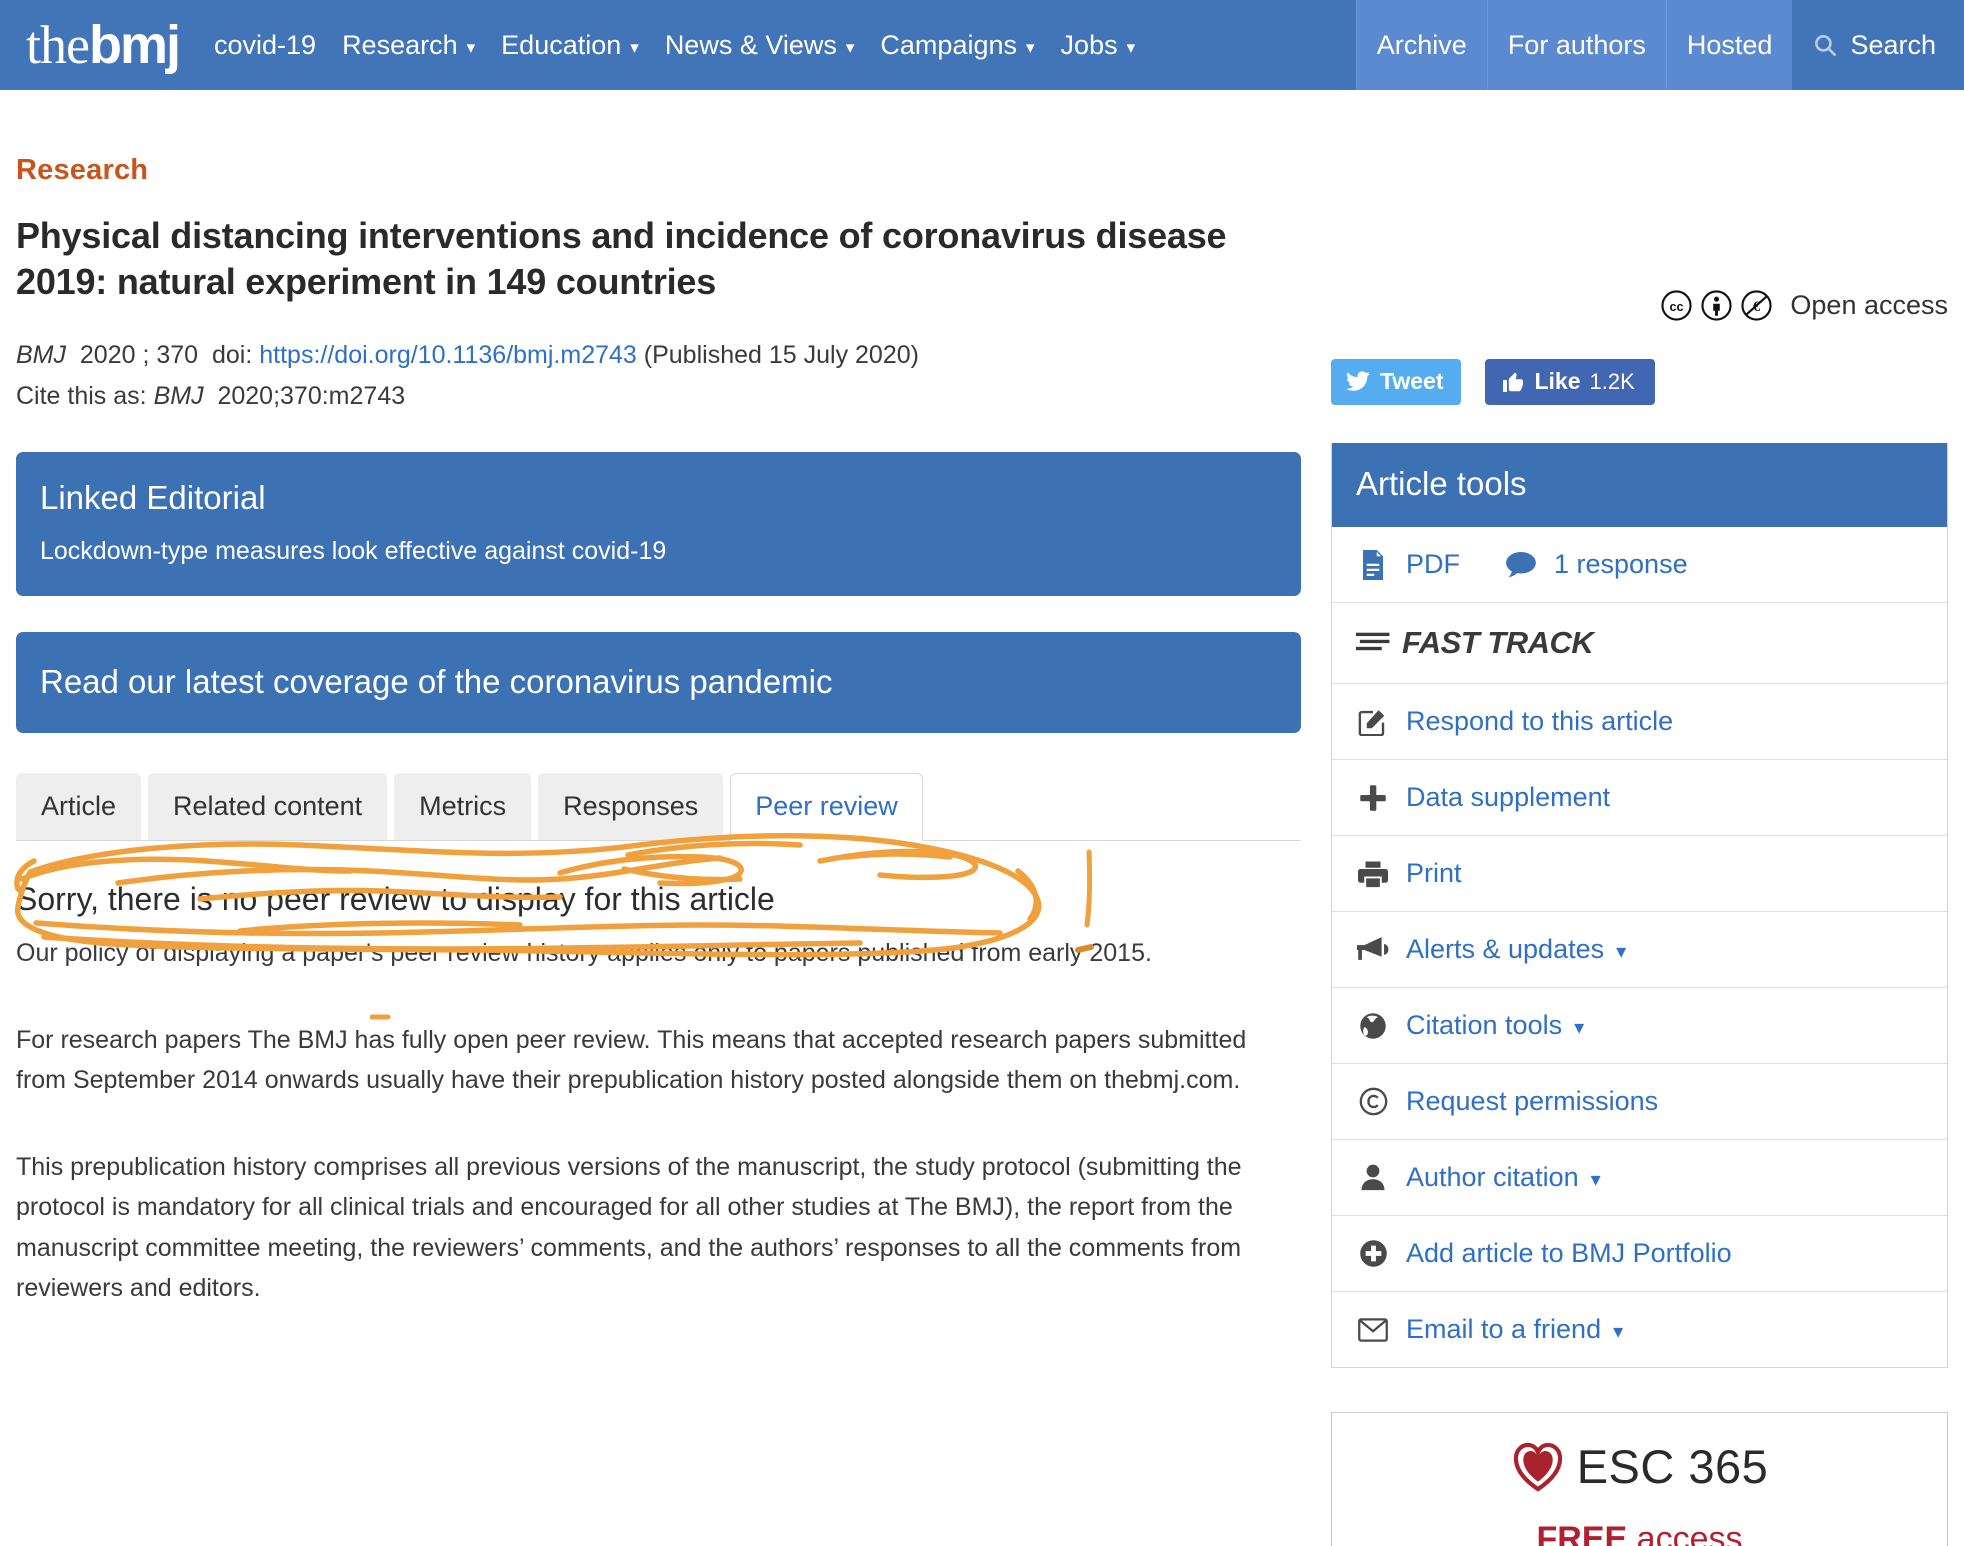 Image resolution: width=1964 pixels, height=1546 pixels. I want to click on tab-article: Article, so click(79, 807).